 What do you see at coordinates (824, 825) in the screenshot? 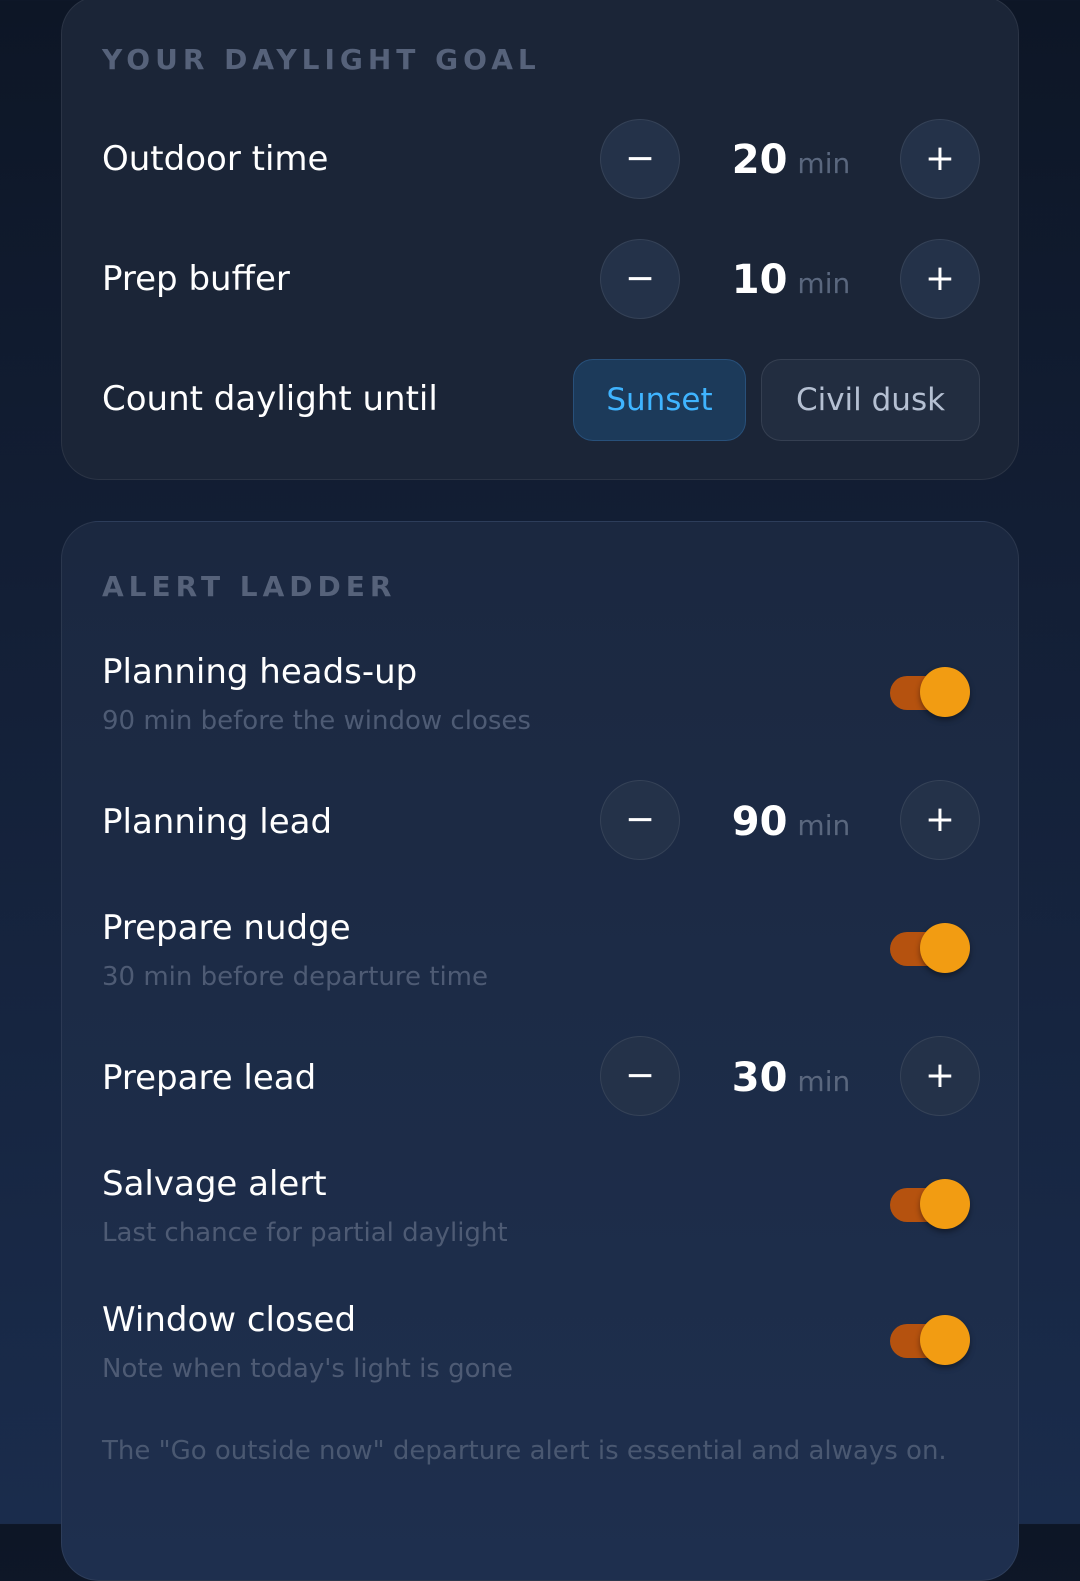
I see `planning-lead-unit: min` at bounding box center [824, 825].